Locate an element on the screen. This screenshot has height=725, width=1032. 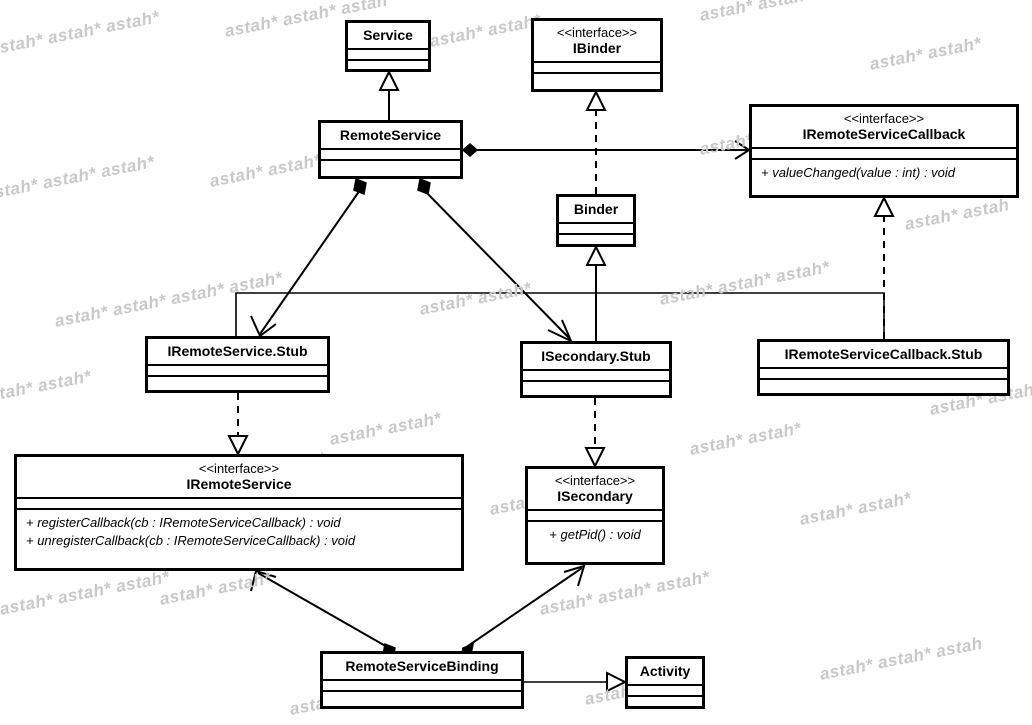
class-header: <<interface>> ISecondary is located at coordinates (595, 489).